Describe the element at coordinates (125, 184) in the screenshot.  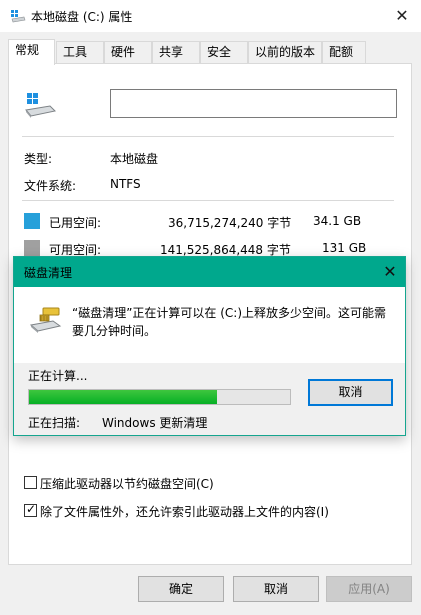
I see `filesystem-value: NTFS` at that location.